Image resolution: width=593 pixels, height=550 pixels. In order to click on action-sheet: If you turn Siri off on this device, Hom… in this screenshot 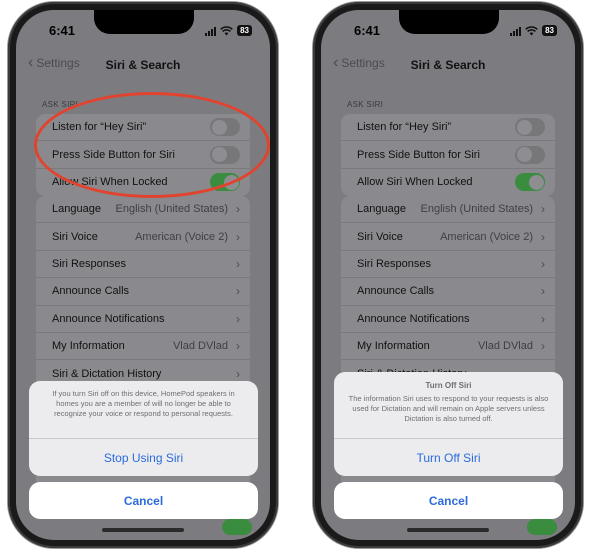, I will do `click(143, 428)`.